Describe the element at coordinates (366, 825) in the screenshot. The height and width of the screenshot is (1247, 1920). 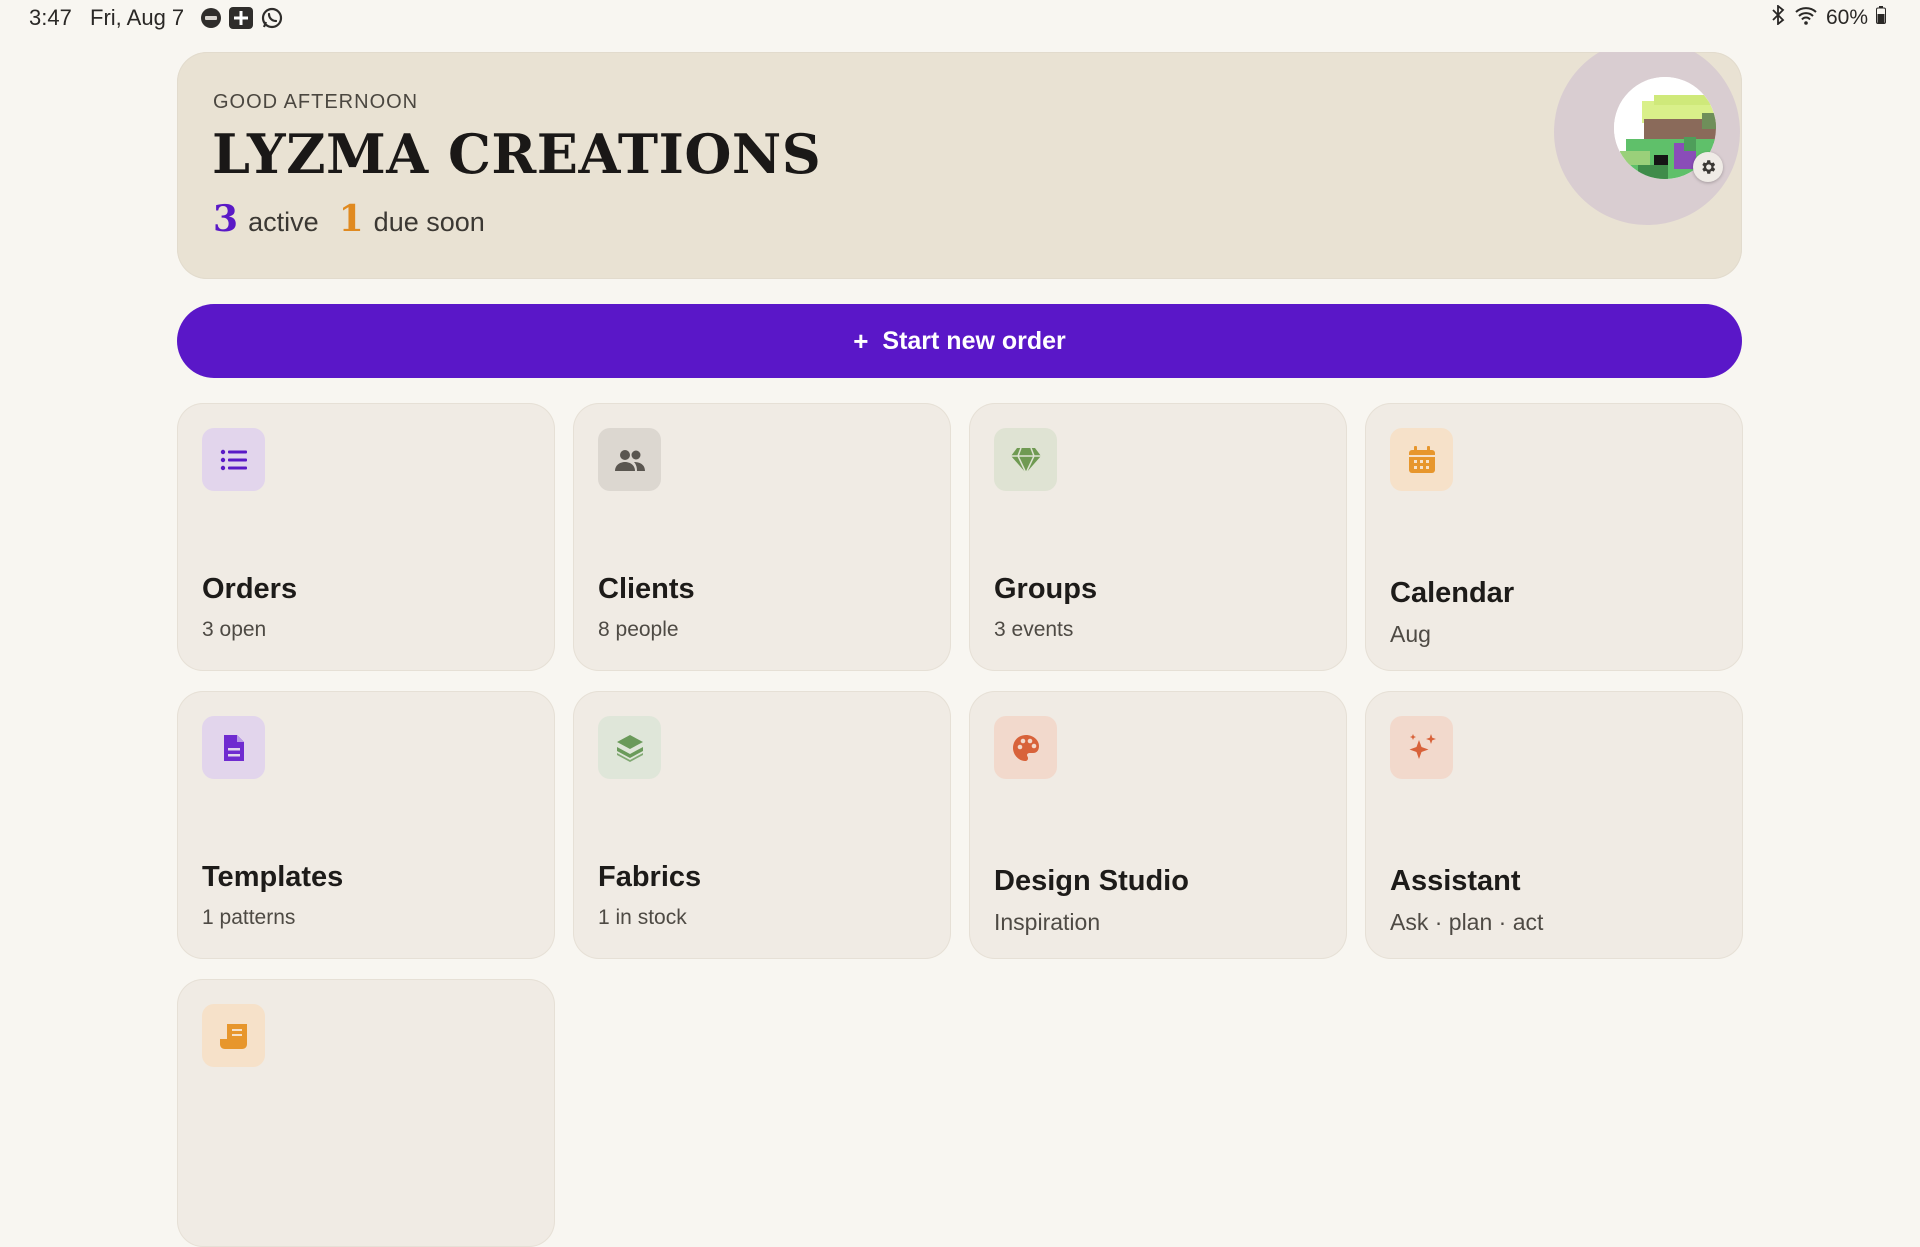
I see `tile-templates: Templates 1 patterns` at that location.